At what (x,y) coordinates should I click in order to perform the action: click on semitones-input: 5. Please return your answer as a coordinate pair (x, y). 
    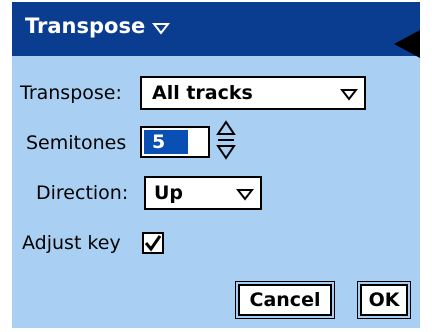
    Looking at the image, I should click on (175, 142).